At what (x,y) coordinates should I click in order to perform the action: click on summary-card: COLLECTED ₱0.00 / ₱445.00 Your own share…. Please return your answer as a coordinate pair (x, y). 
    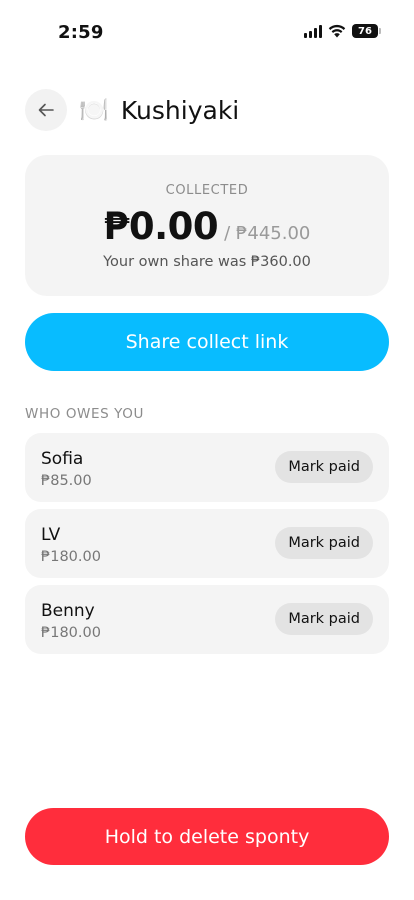
    Looking at the image, I should click on (207, 225).